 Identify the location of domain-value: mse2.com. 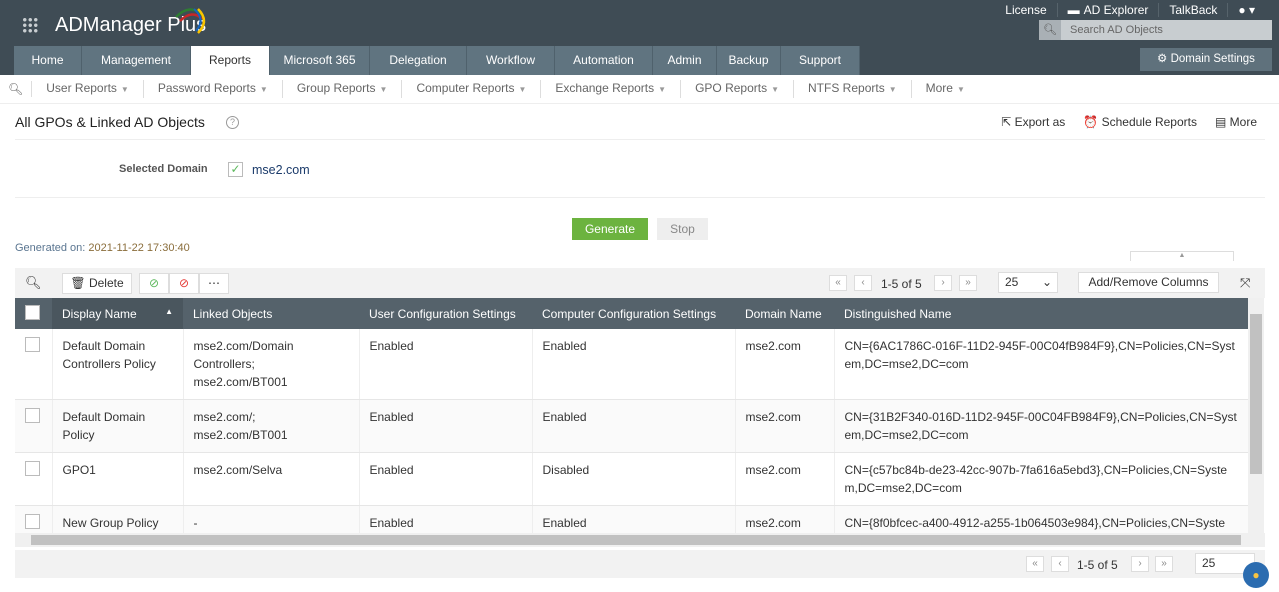
(281, 170).